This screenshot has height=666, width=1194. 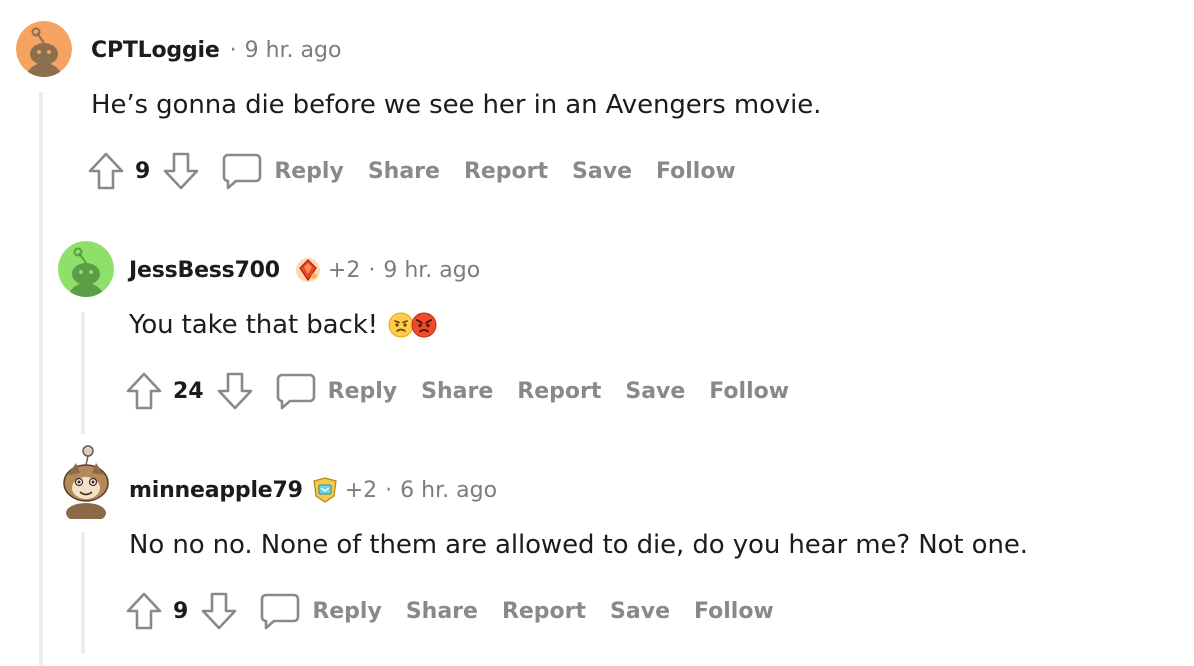 I want to click on comment-actions: 24 Reply Share Report Save Follow, so click(x=457, y=391).